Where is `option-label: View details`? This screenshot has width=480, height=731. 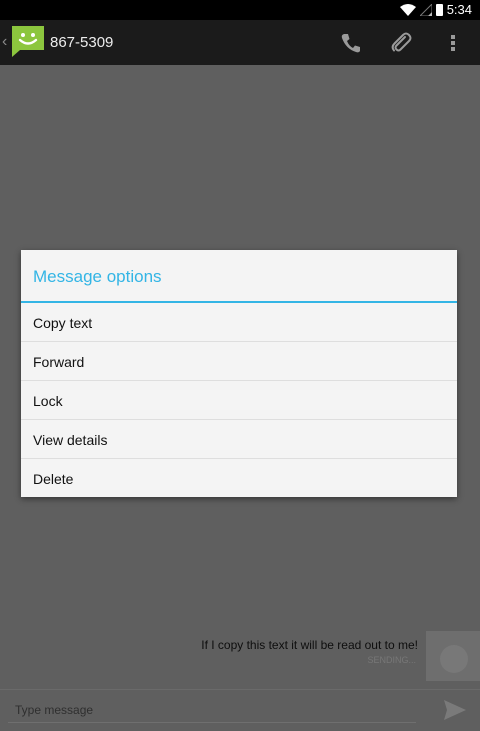
option-label: View details is located at coordinates (70, 440).